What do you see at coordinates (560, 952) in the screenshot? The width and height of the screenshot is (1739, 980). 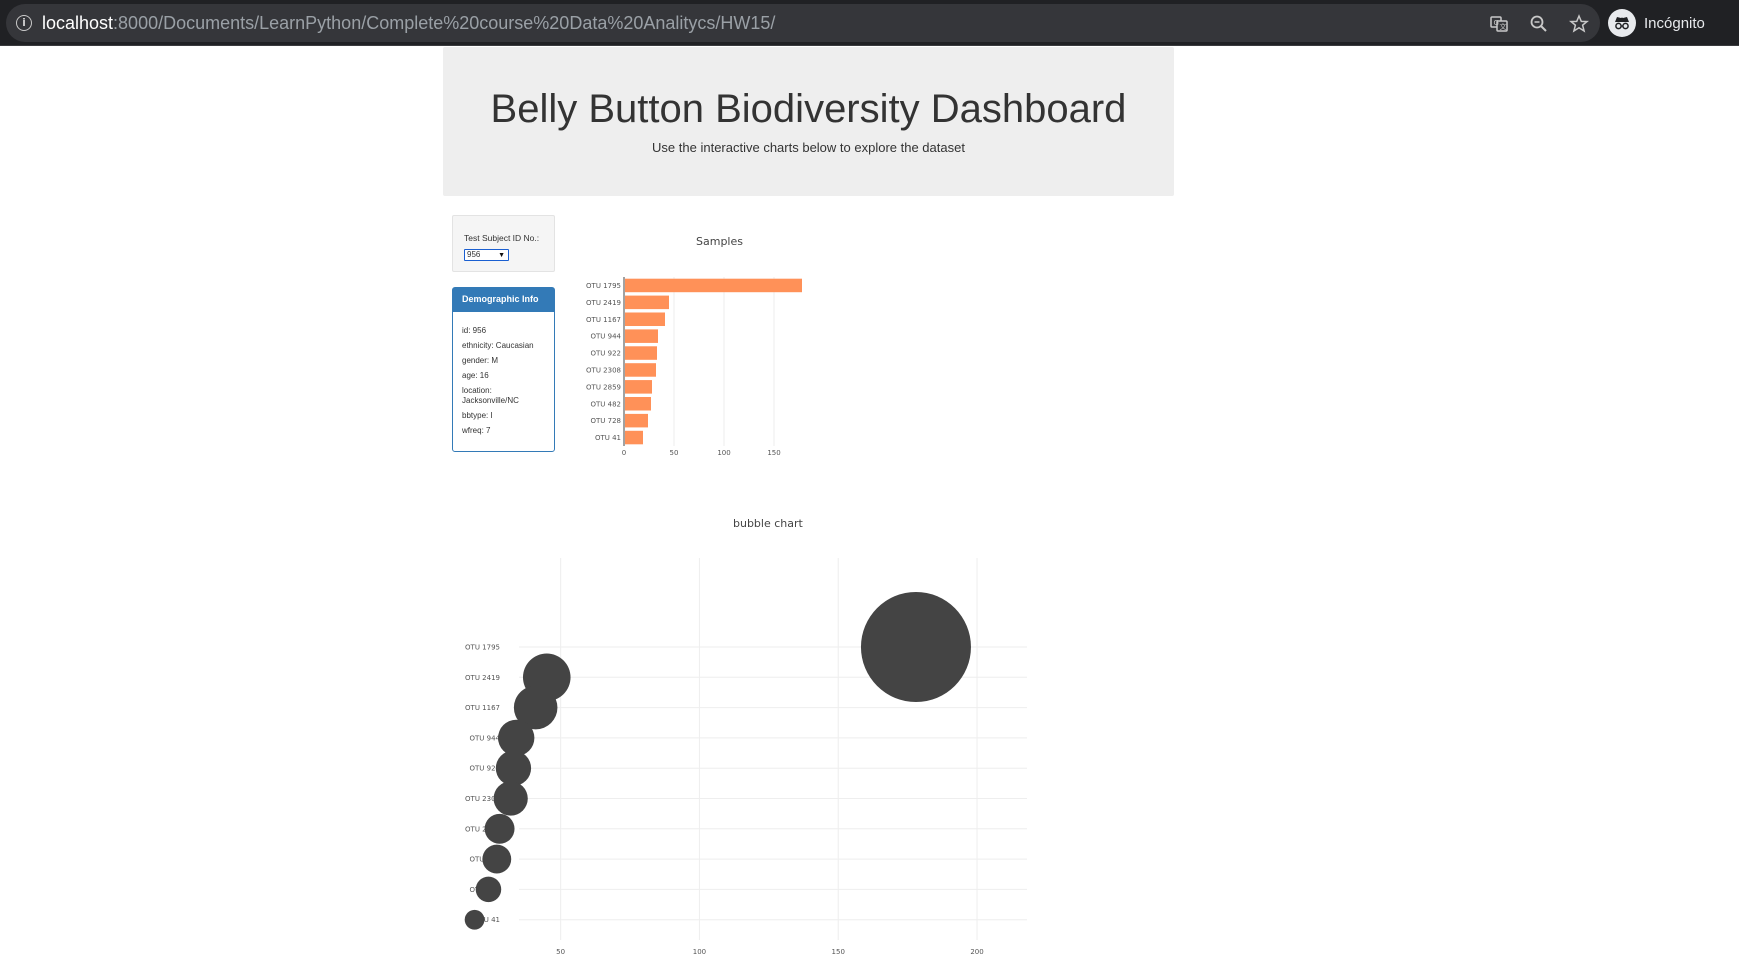 I see `bubble-x-tick-label: 50` at bounding box center [560, 952].